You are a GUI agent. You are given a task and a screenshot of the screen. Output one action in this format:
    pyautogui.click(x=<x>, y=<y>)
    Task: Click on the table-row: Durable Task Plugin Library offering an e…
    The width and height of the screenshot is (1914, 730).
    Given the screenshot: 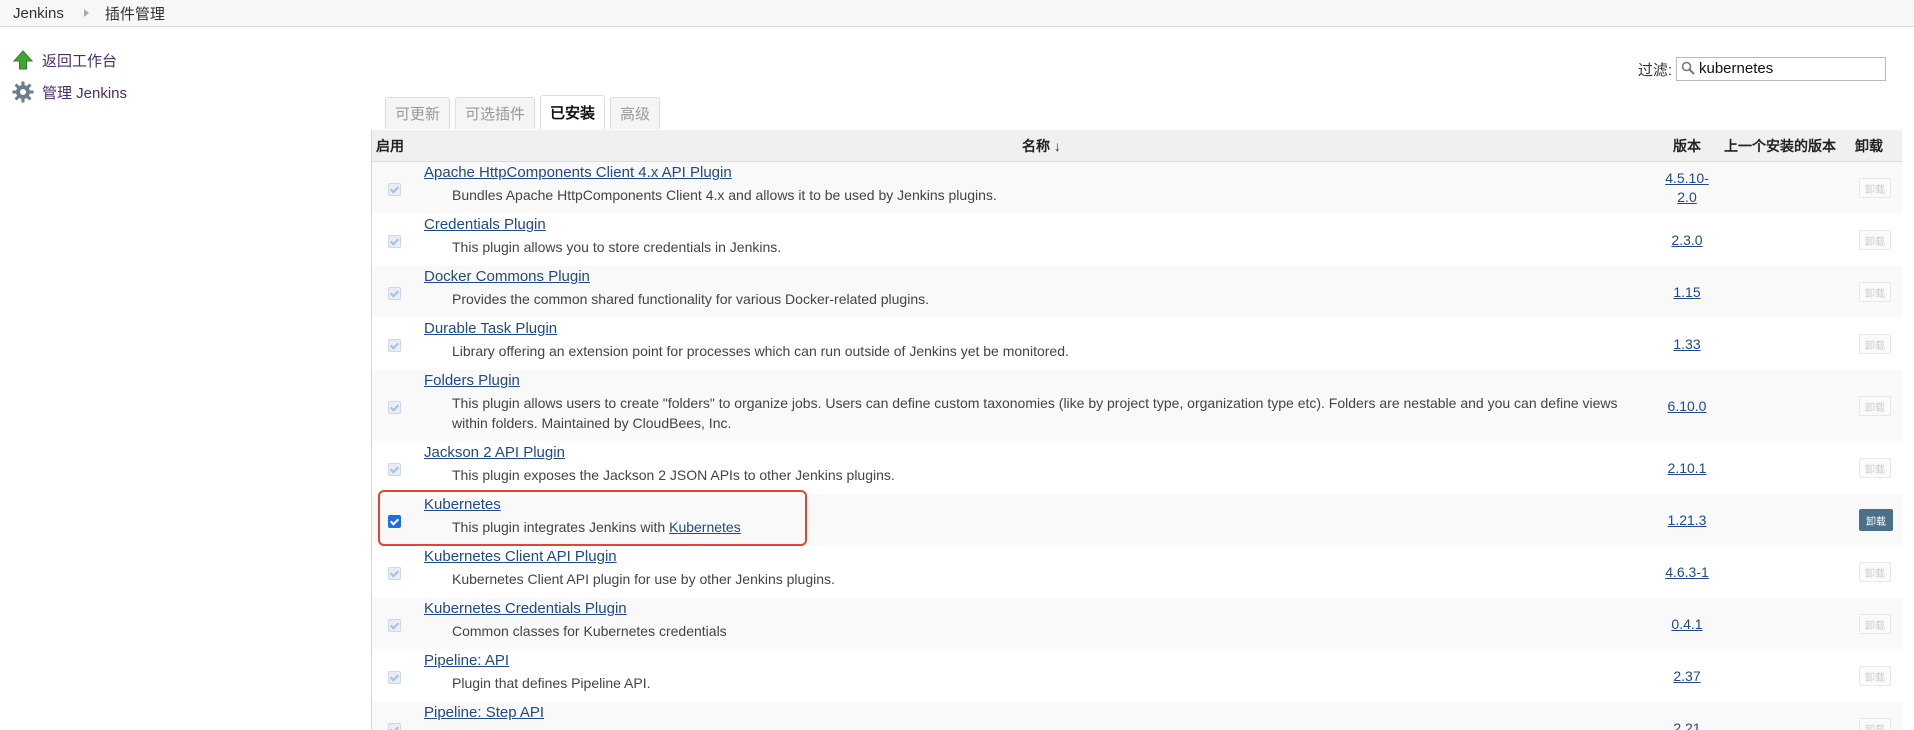 What is the action you would take?
    pyautogui.click(x=1137, y=344)
    